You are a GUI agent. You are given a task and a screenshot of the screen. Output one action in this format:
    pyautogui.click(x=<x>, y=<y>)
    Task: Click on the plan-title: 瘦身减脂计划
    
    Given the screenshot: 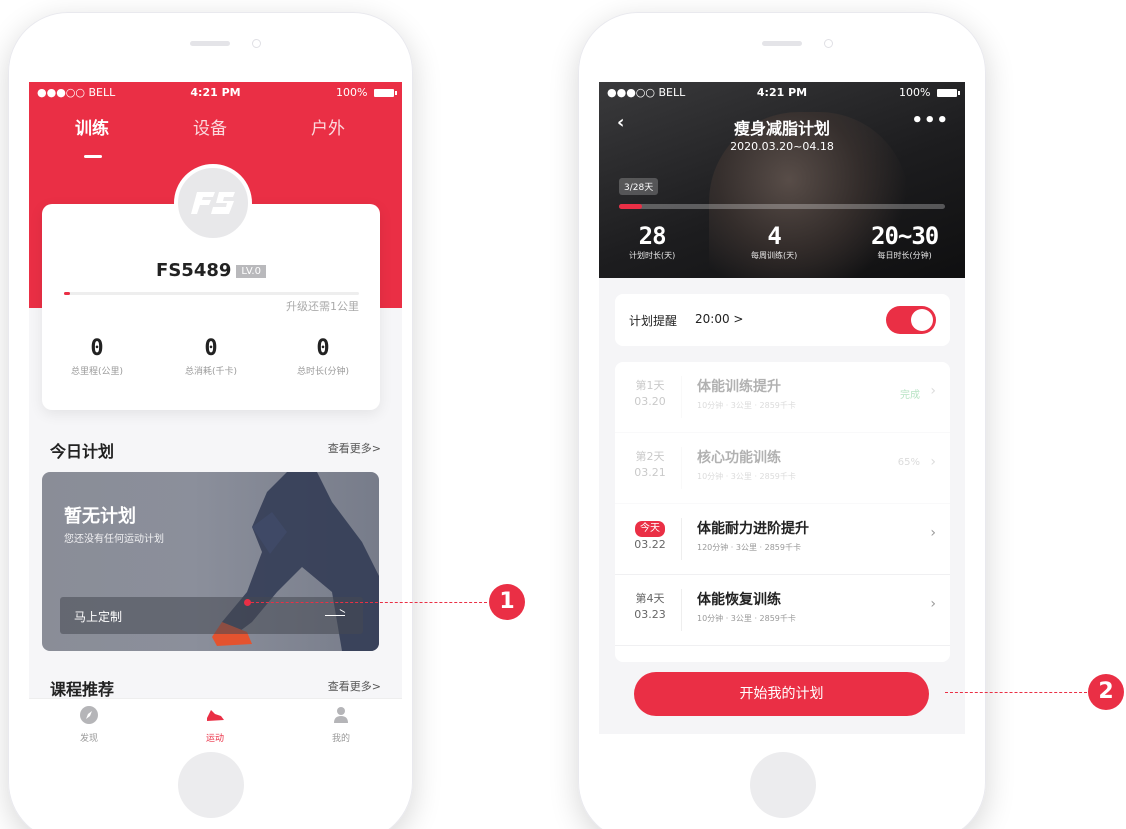 What is the action you would take?
    pyautogui.click(x=781, y=128)
    